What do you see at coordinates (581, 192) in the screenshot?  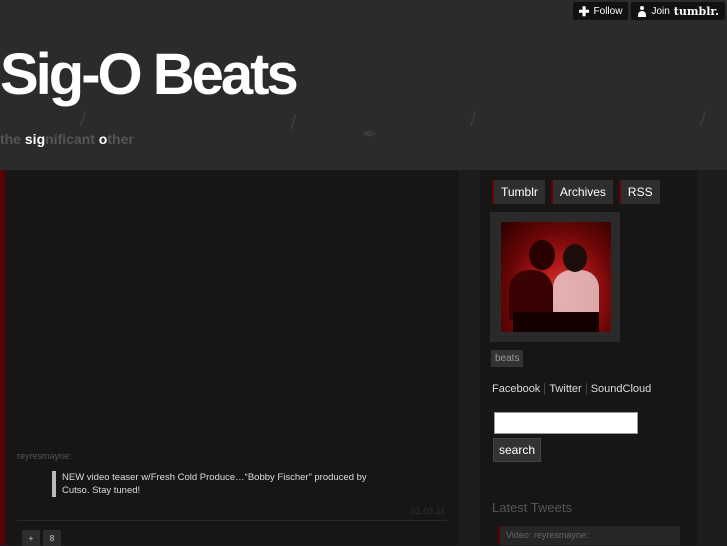 I see `nav-archives: Archives` at bounding box center [581, 192].